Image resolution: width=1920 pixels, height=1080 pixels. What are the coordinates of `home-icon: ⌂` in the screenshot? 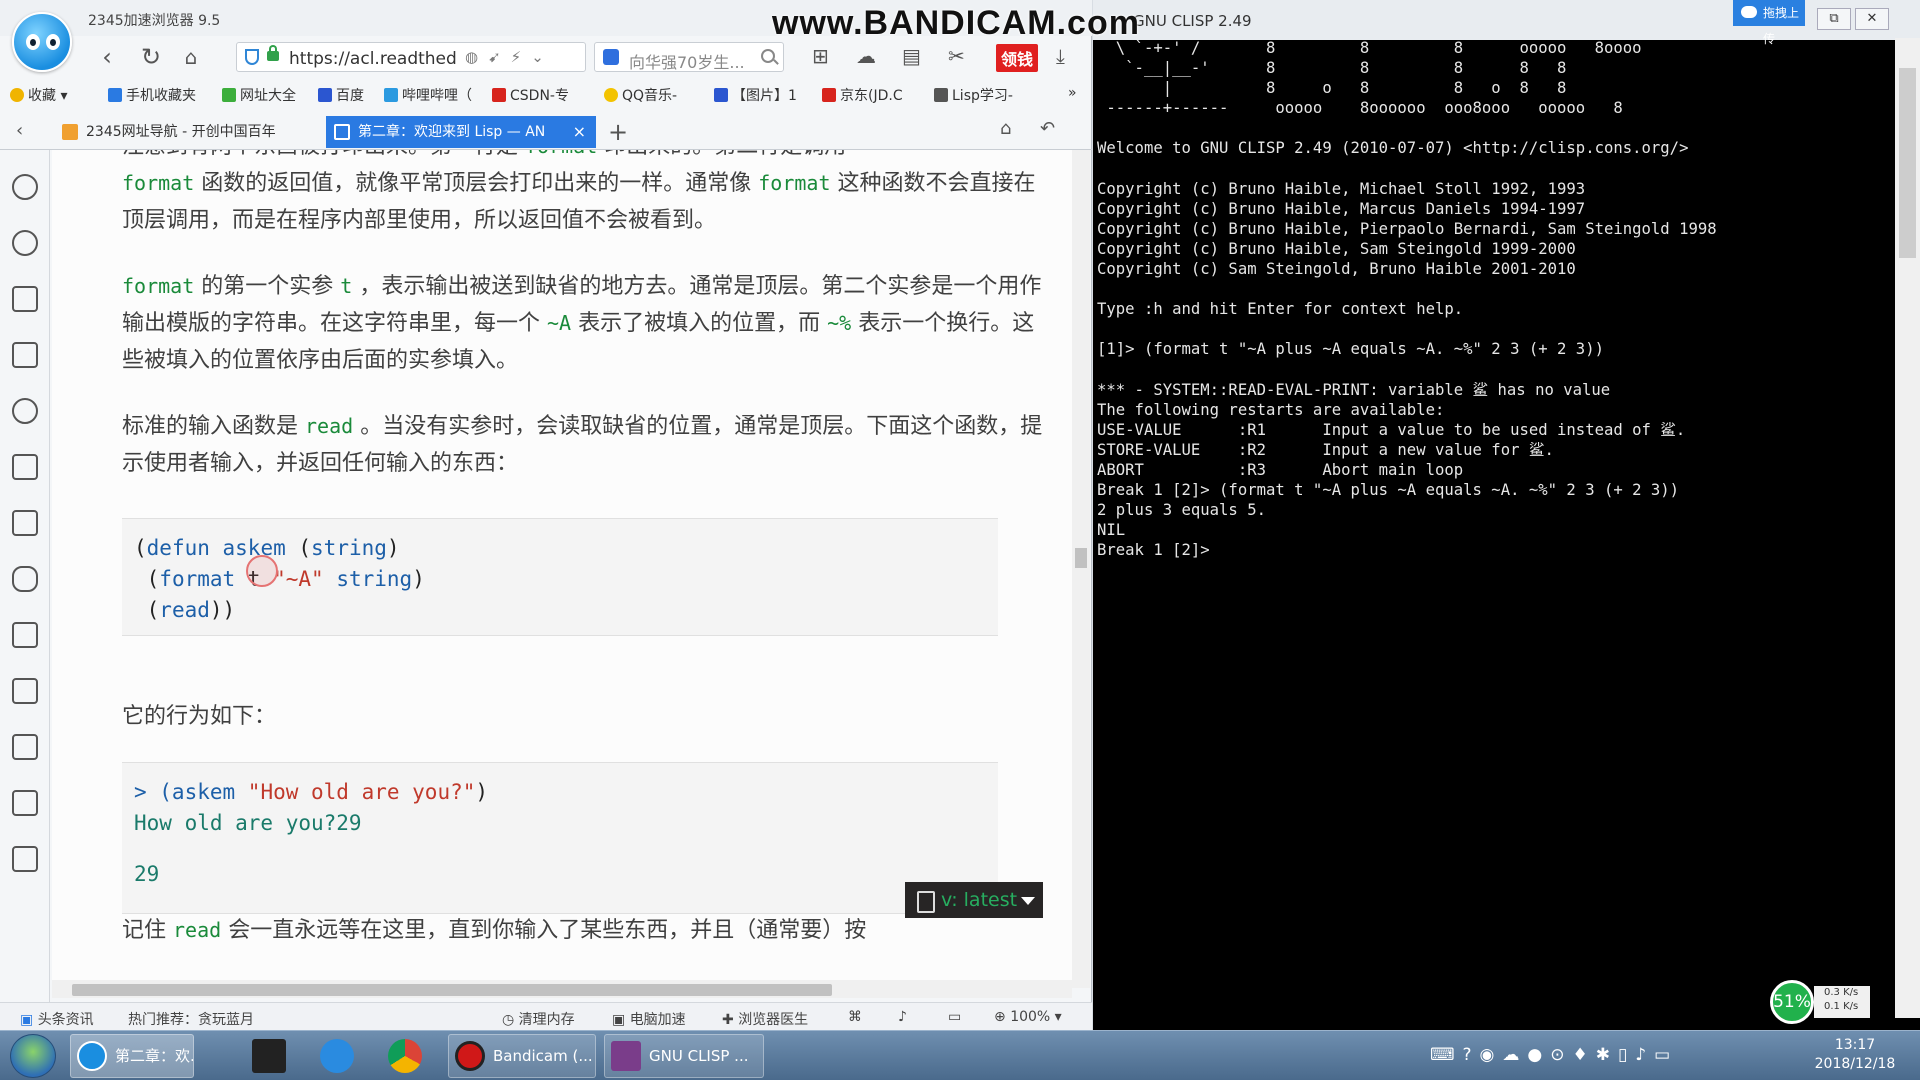 It's located at (191, 57).